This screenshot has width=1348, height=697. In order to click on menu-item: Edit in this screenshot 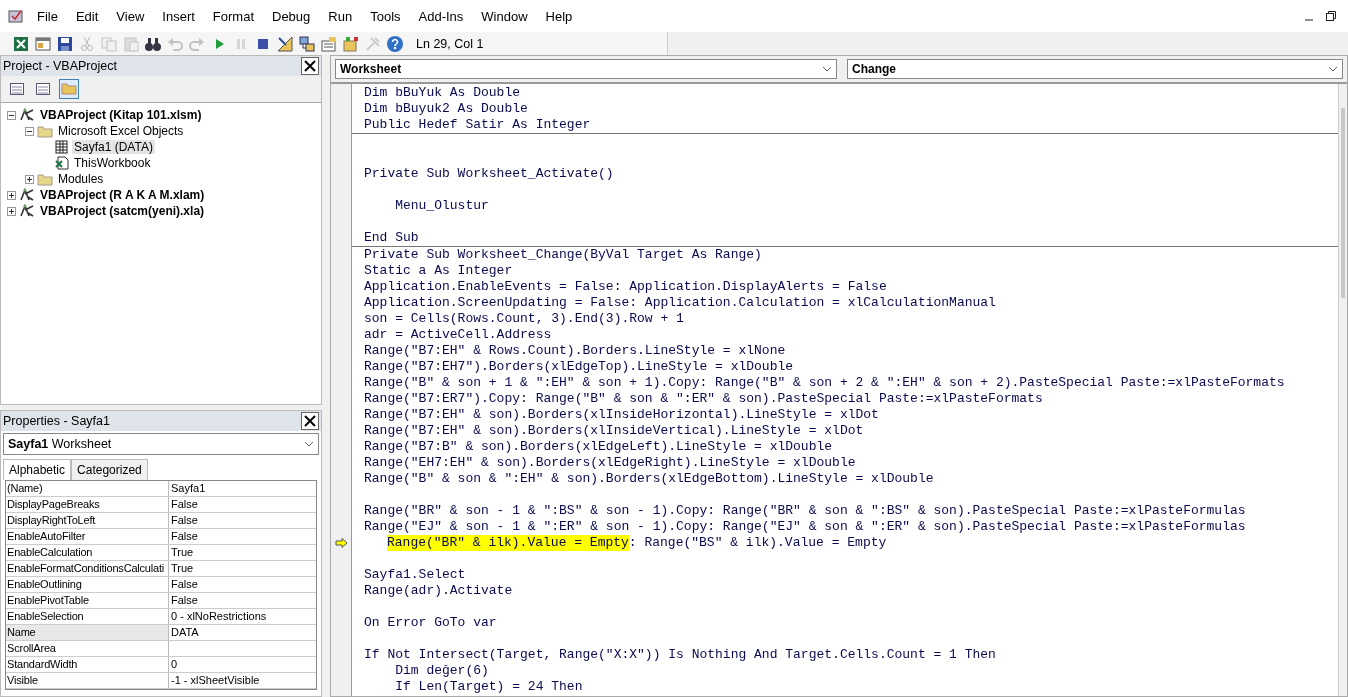, I will do `click(87, 16)`.